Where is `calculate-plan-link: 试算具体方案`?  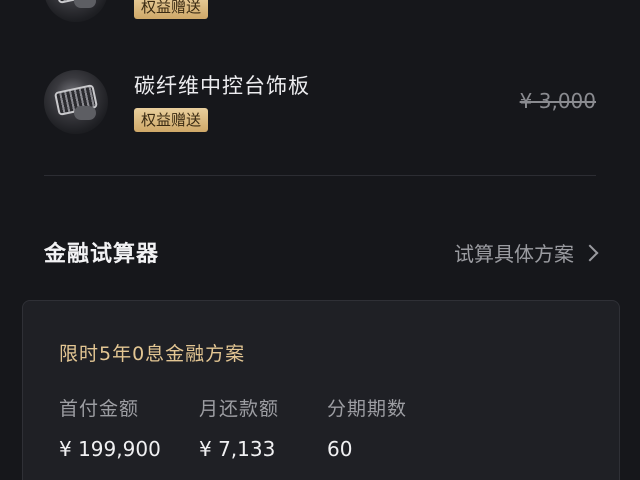
calculate-plan-link: 试算具体方案 is located at coordinates (526, 252).